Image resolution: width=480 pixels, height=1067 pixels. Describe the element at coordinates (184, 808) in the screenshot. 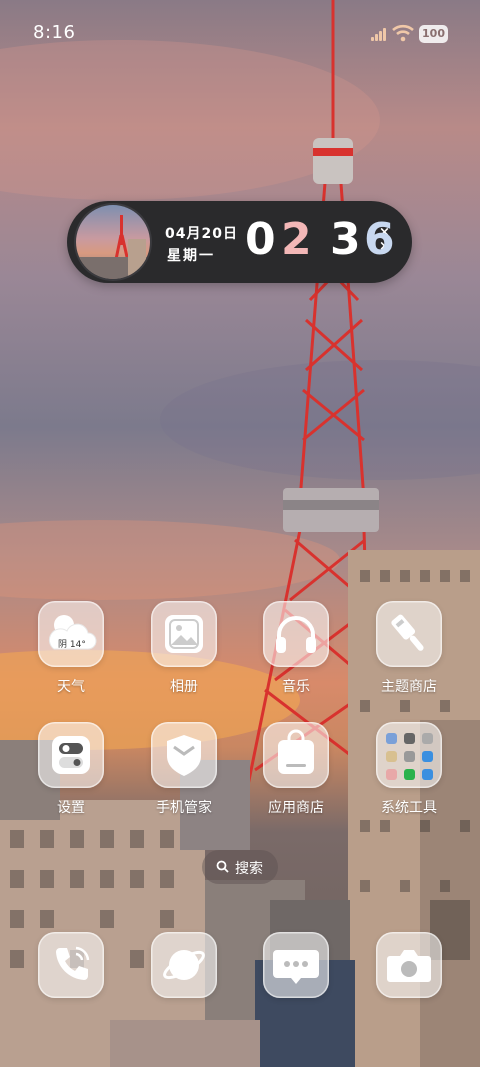

I see `app-label: 手机管家` at that location.